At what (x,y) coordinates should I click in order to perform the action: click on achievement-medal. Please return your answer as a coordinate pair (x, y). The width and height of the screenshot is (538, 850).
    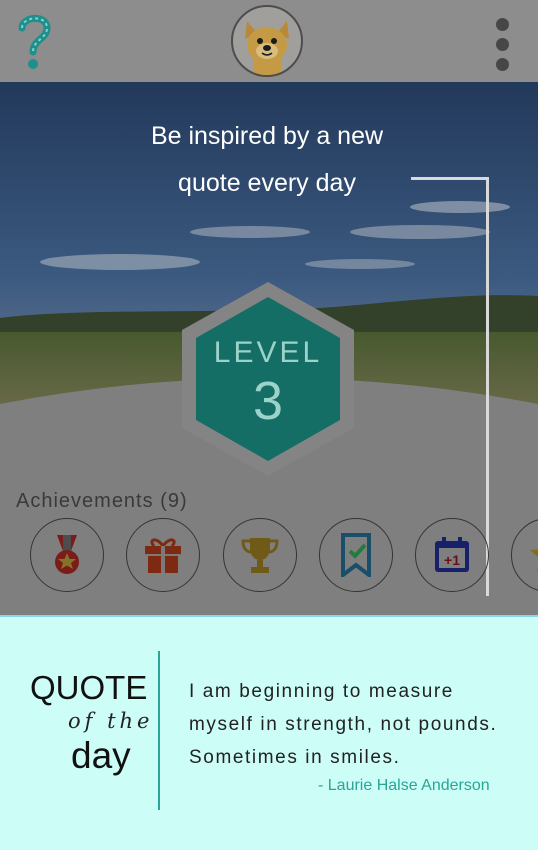
    Looking at the image, I should click on (67, 555).